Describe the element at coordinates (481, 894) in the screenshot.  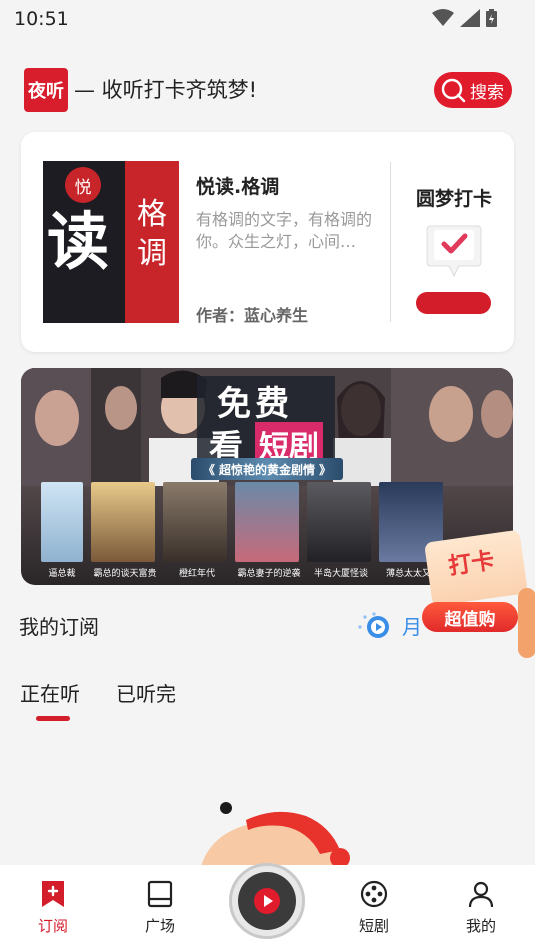
I see `user-icon` at that location.